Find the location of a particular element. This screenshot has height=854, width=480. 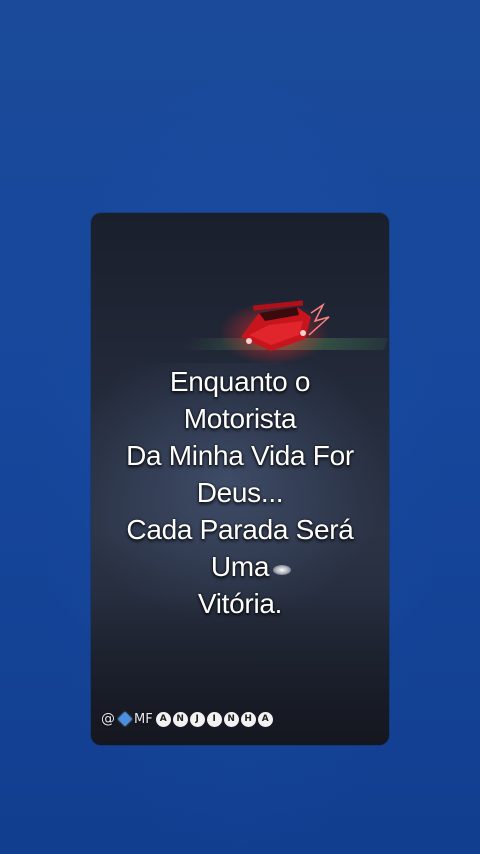

watermark-at: @ is located at coordinates (108, 719).